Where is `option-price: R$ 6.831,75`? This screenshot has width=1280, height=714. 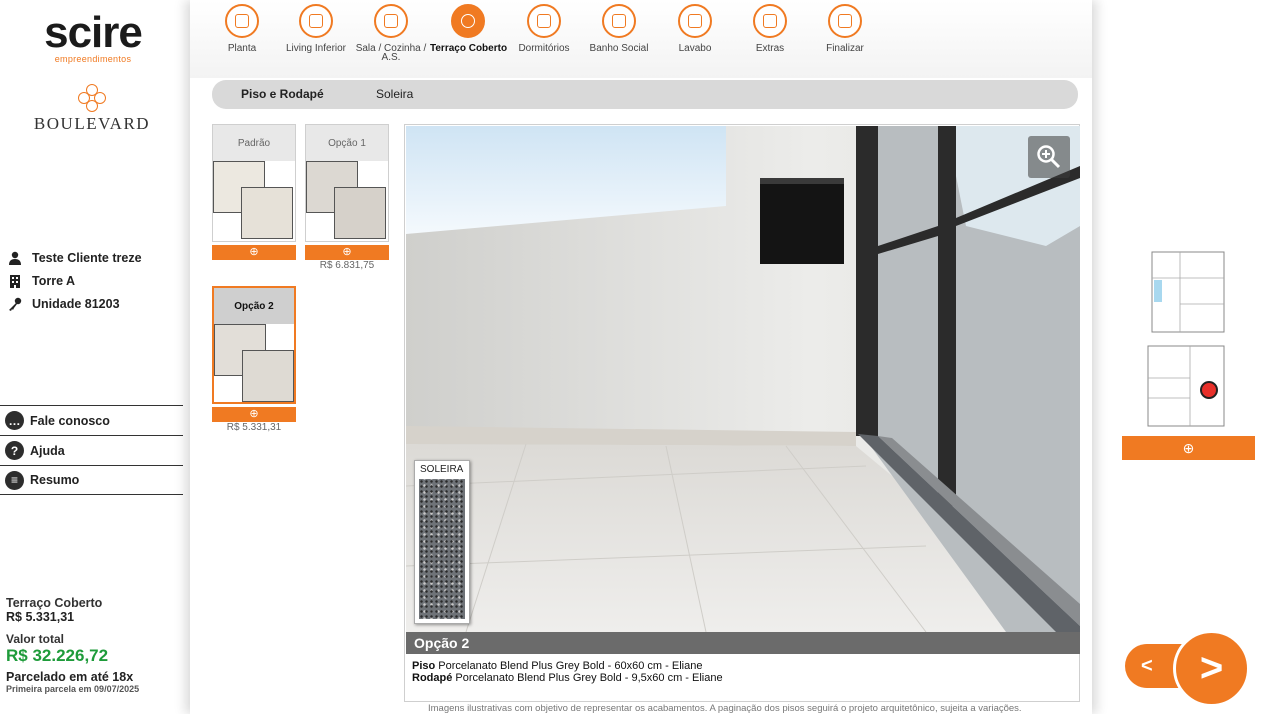 option-price: R$ 6.831,75 is located at coordinates (347, 265).